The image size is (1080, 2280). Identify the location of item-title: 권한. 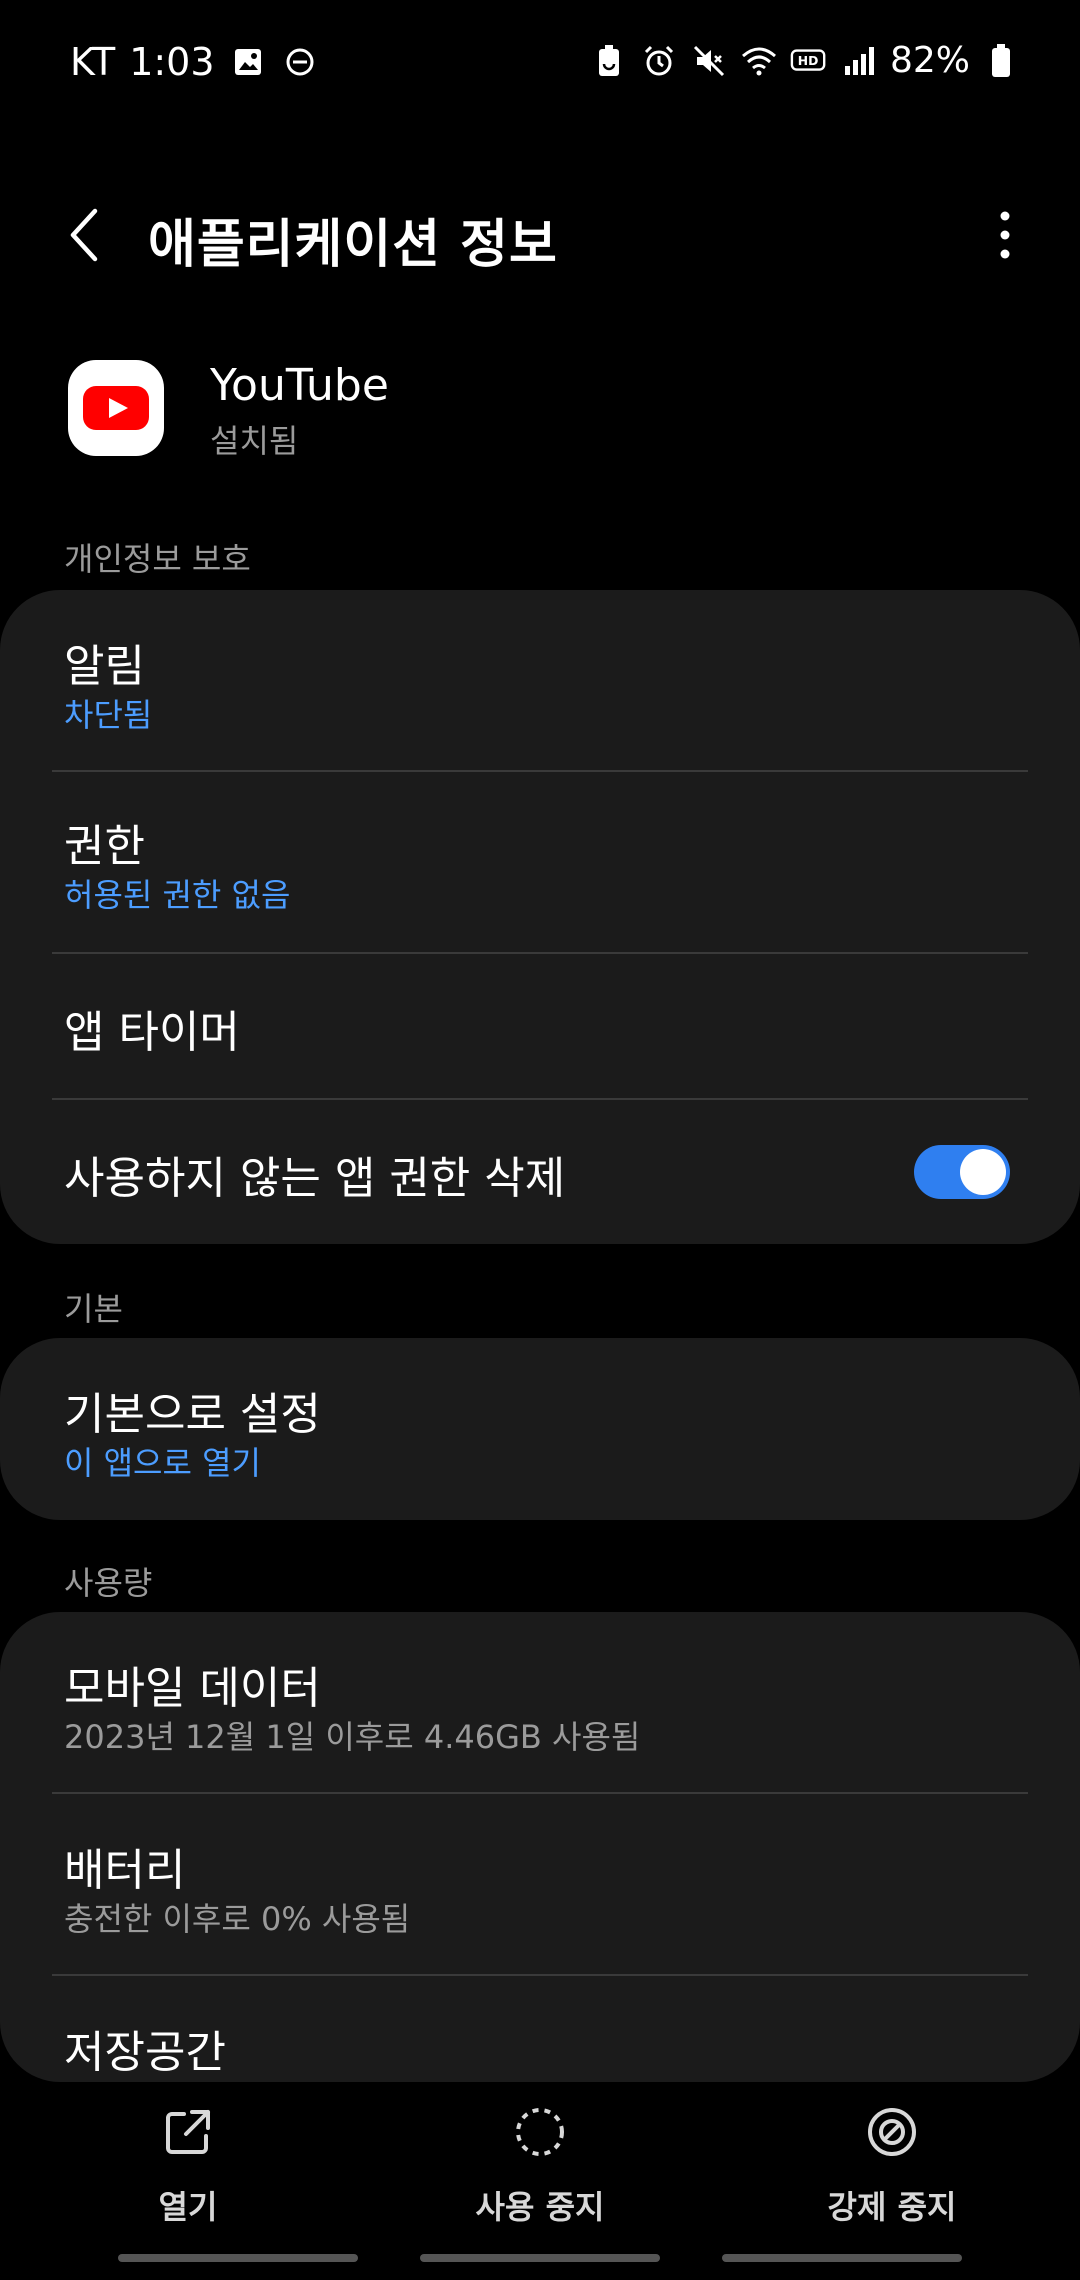
(104, 846).